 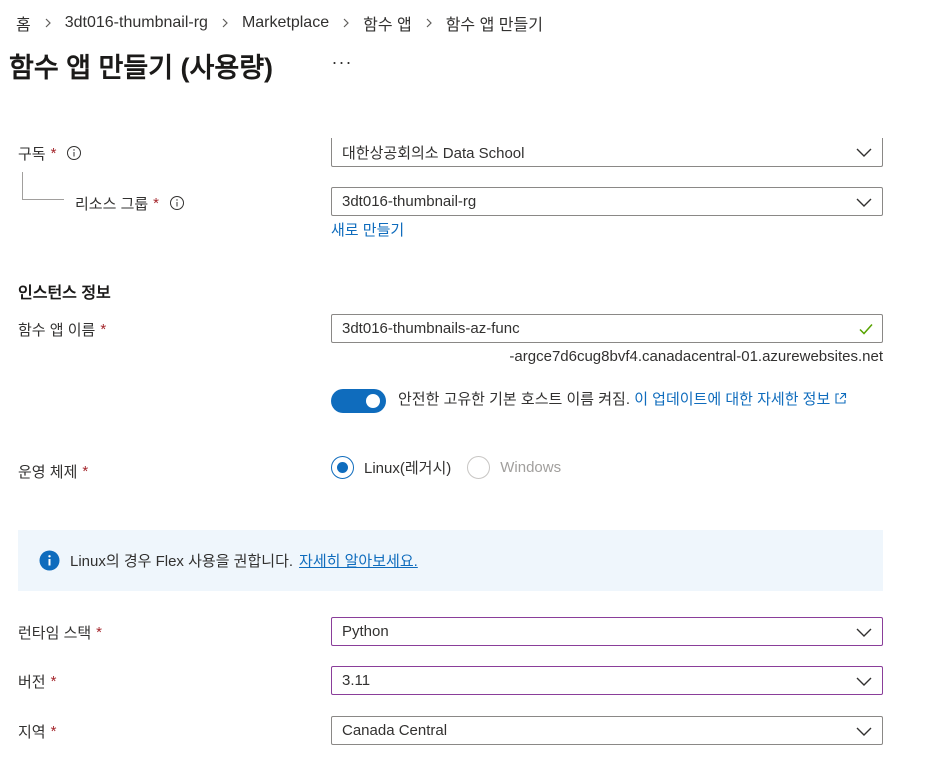 I want to click on secure-hostname-description: 안전한 고유한 기본 호스트 이름 켜짐., so click(x=514, y=399).